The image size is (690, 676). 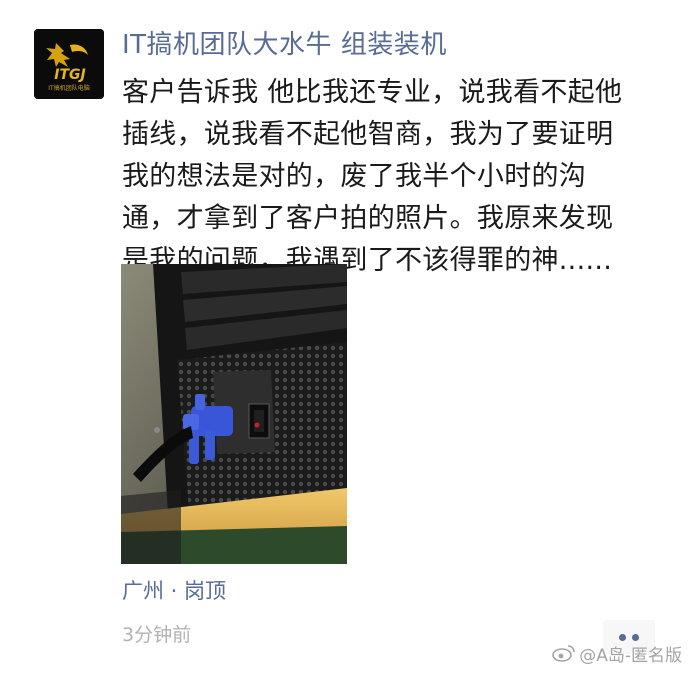 I want to click on computer-back-vga-photo, so click(x=234, y=414).